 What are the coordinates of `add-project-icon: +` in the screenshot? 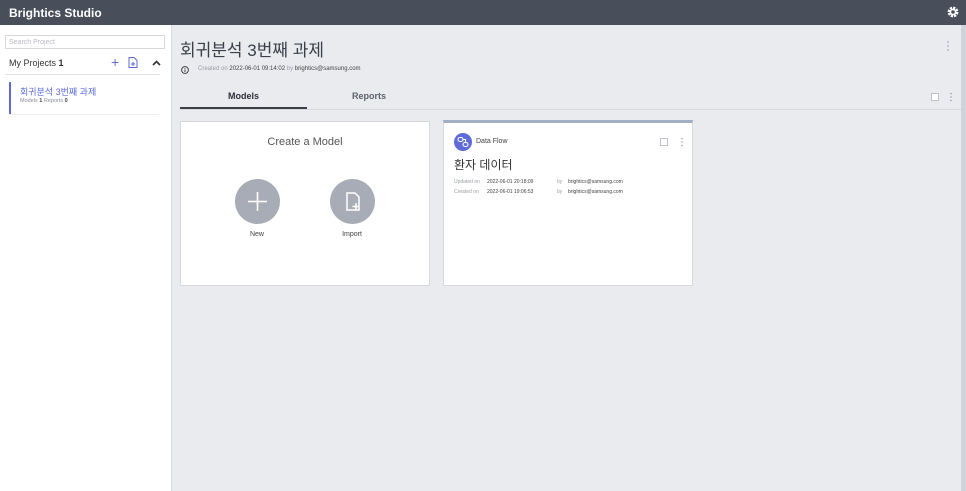 It's located at (115, 62).